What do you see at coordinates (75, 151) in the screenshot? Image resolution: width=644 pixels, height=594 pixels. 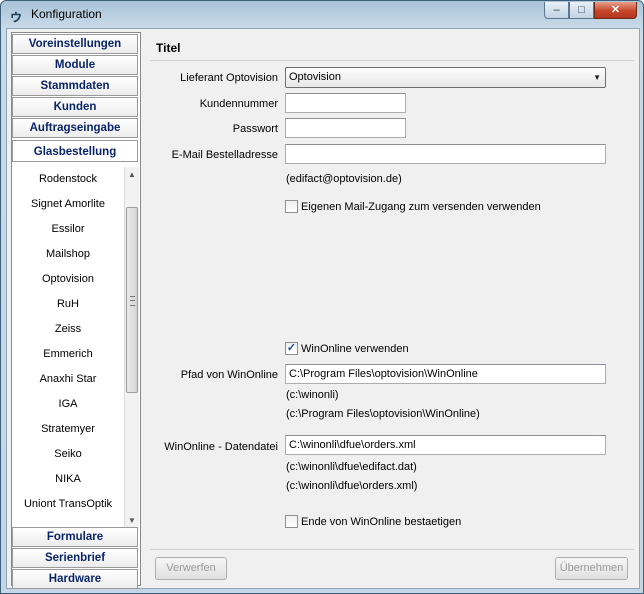 I see `nav-glasbestellung: Glasbestellung` at bounding box center [75, 151].